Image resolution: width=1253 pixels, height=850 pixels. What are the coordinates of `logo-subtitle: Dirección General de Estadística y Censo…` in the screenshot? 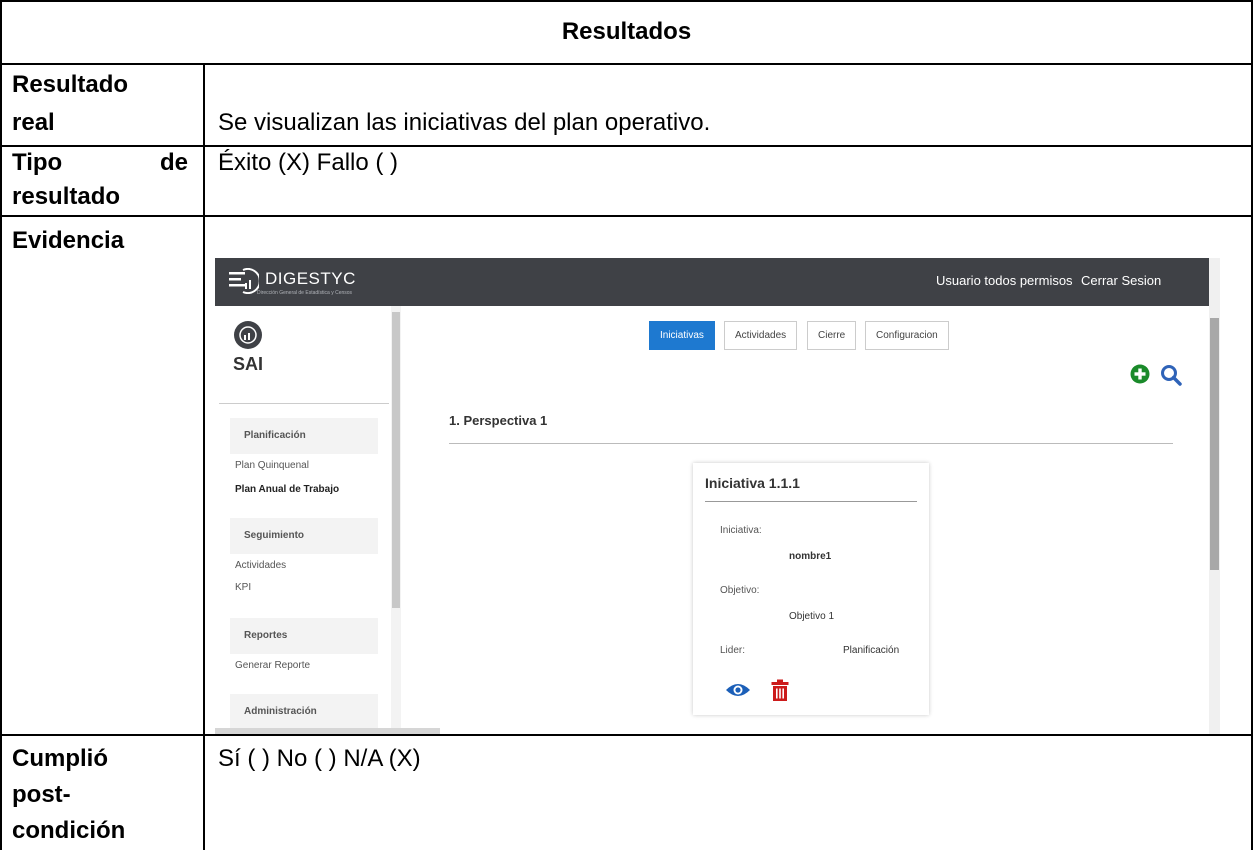 It's located at (305, 293).